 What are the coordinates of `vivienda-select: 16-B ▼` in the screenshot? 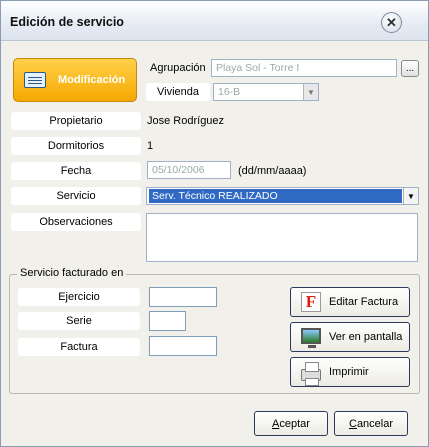 It's located at (266, 92).